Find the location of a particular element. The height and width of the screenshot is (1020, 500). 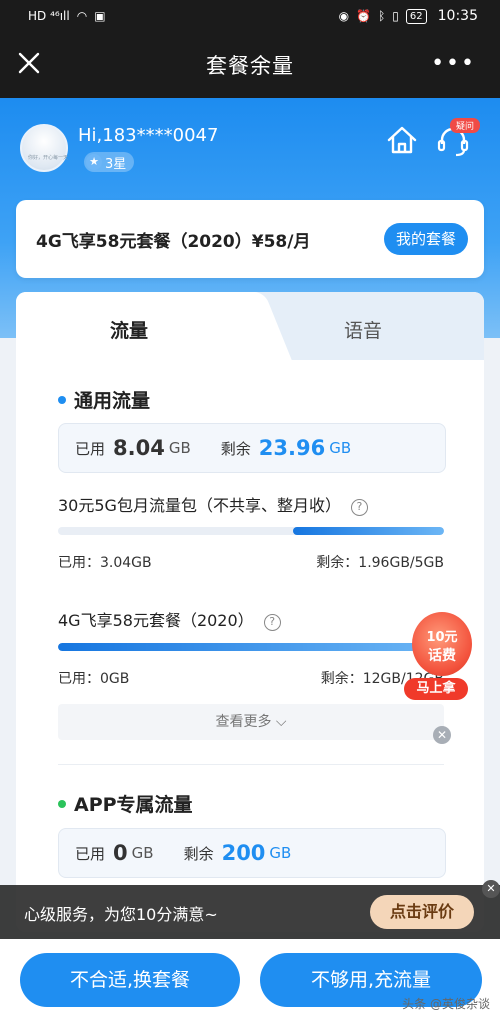

rating-banner: 心级服务，为您10分满意~ 点击评价 is located at coordinates (250, 912).